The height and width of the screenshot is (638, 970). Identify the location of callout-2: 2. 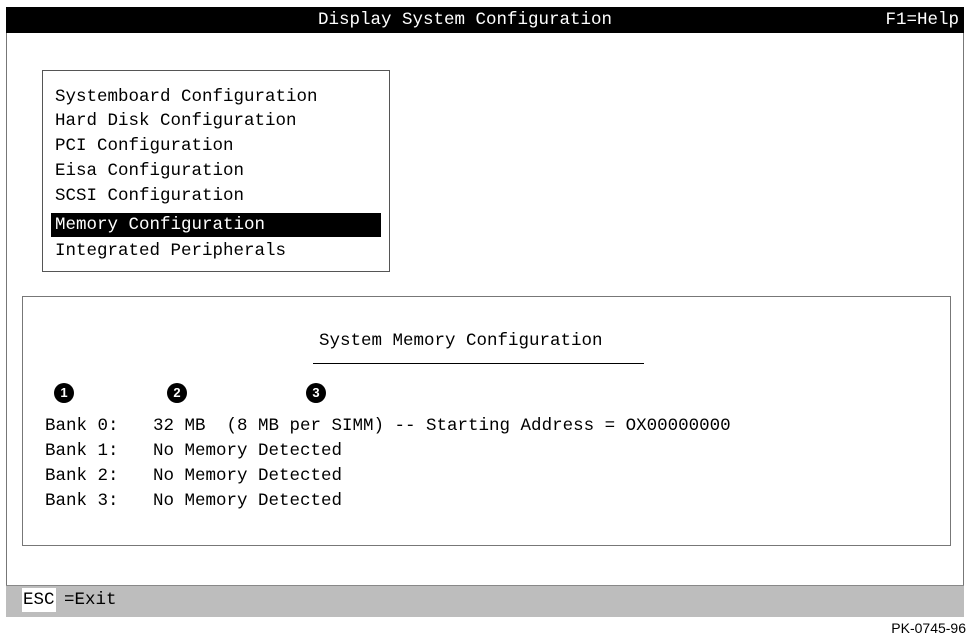
(177, 393).